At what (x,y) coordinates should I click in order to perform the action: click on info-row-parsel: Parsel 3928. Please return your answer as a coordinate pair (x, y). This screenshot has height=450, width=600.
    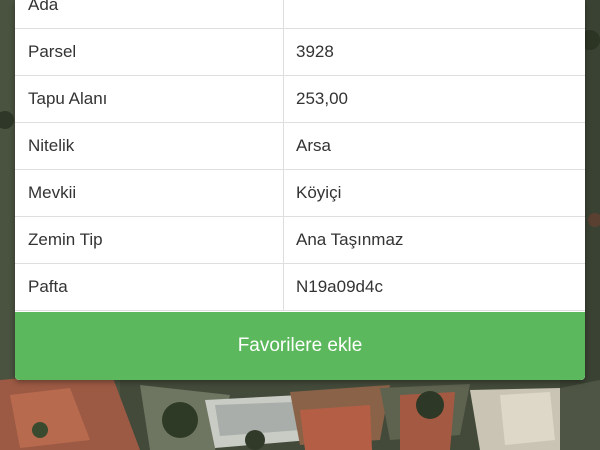
    Looking at the image, I should click on (300, 52).